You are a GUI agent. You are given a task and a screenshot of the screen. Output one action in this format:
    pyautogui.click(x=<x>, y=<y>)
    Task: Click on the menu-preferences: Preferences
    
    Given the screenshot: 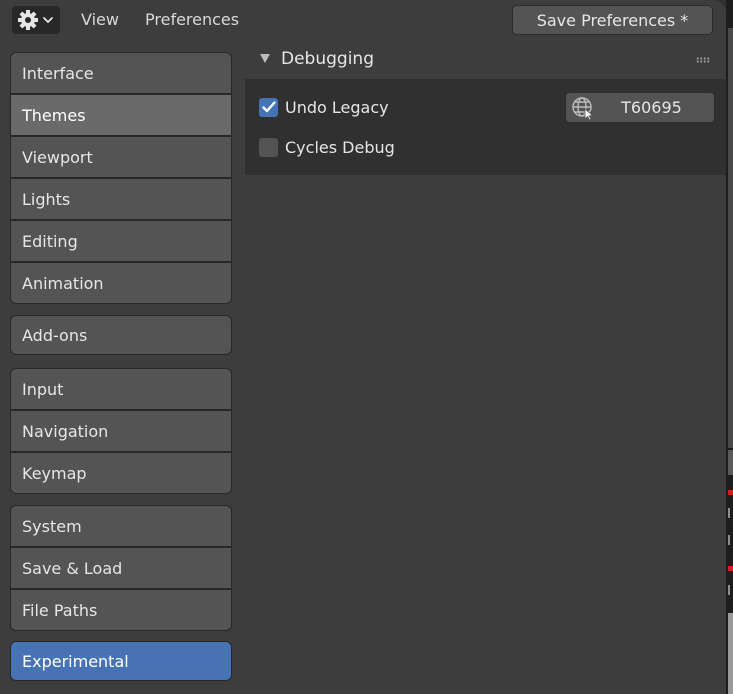 What is the action you would take?
    pyautogui.click(x=192, y=19)
    